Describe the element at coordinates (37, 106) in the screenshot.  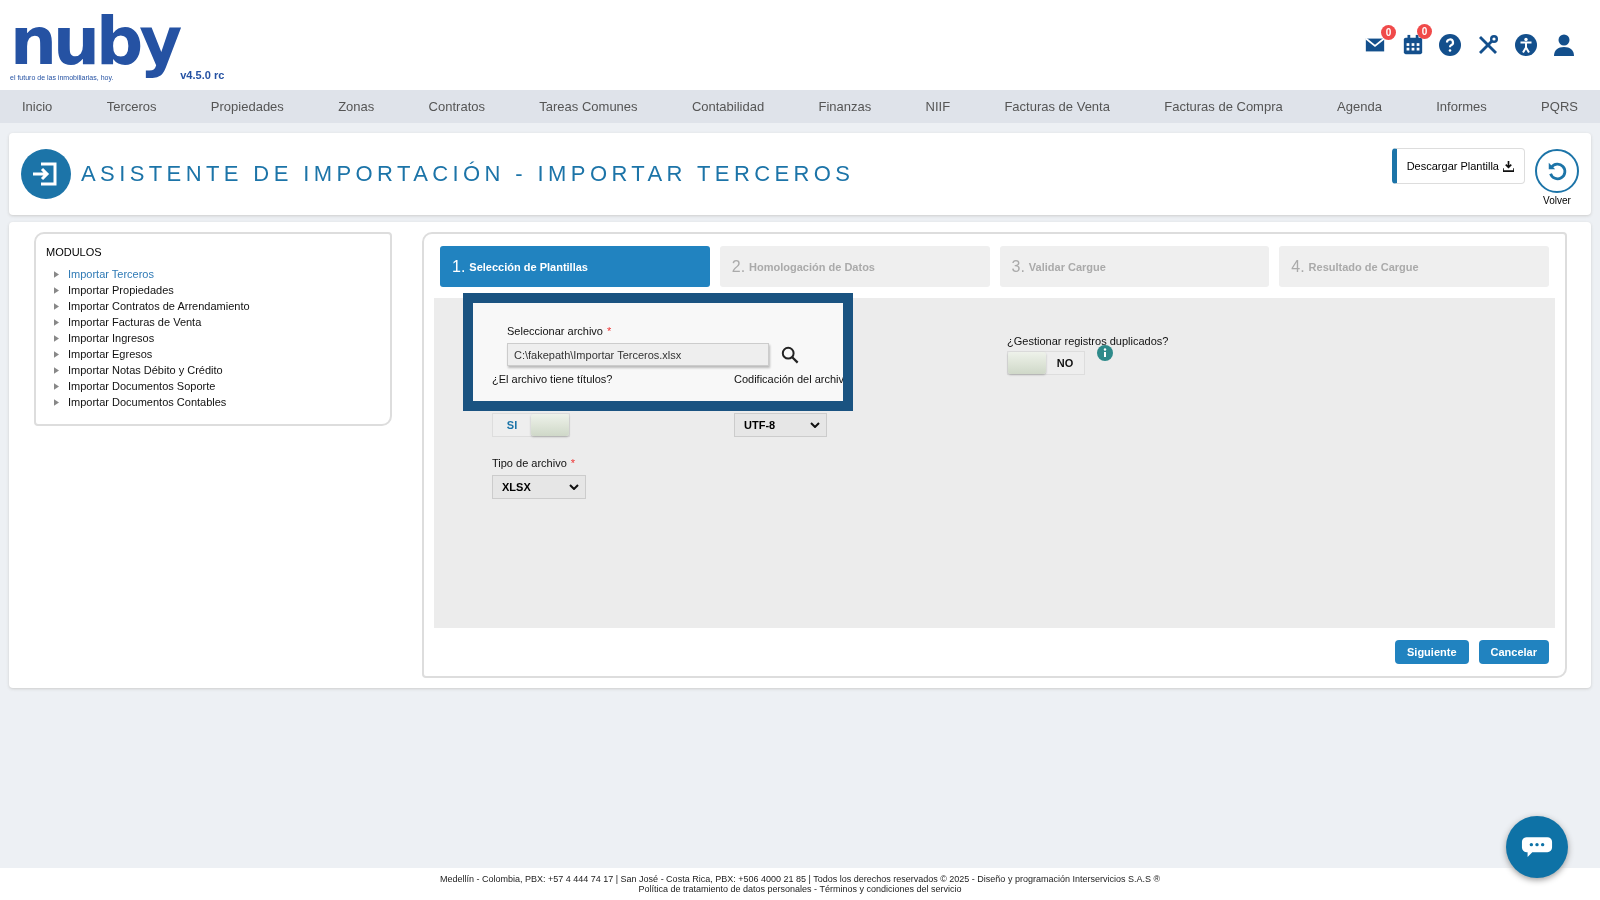
I see `nav-link: Inicio` at that location.